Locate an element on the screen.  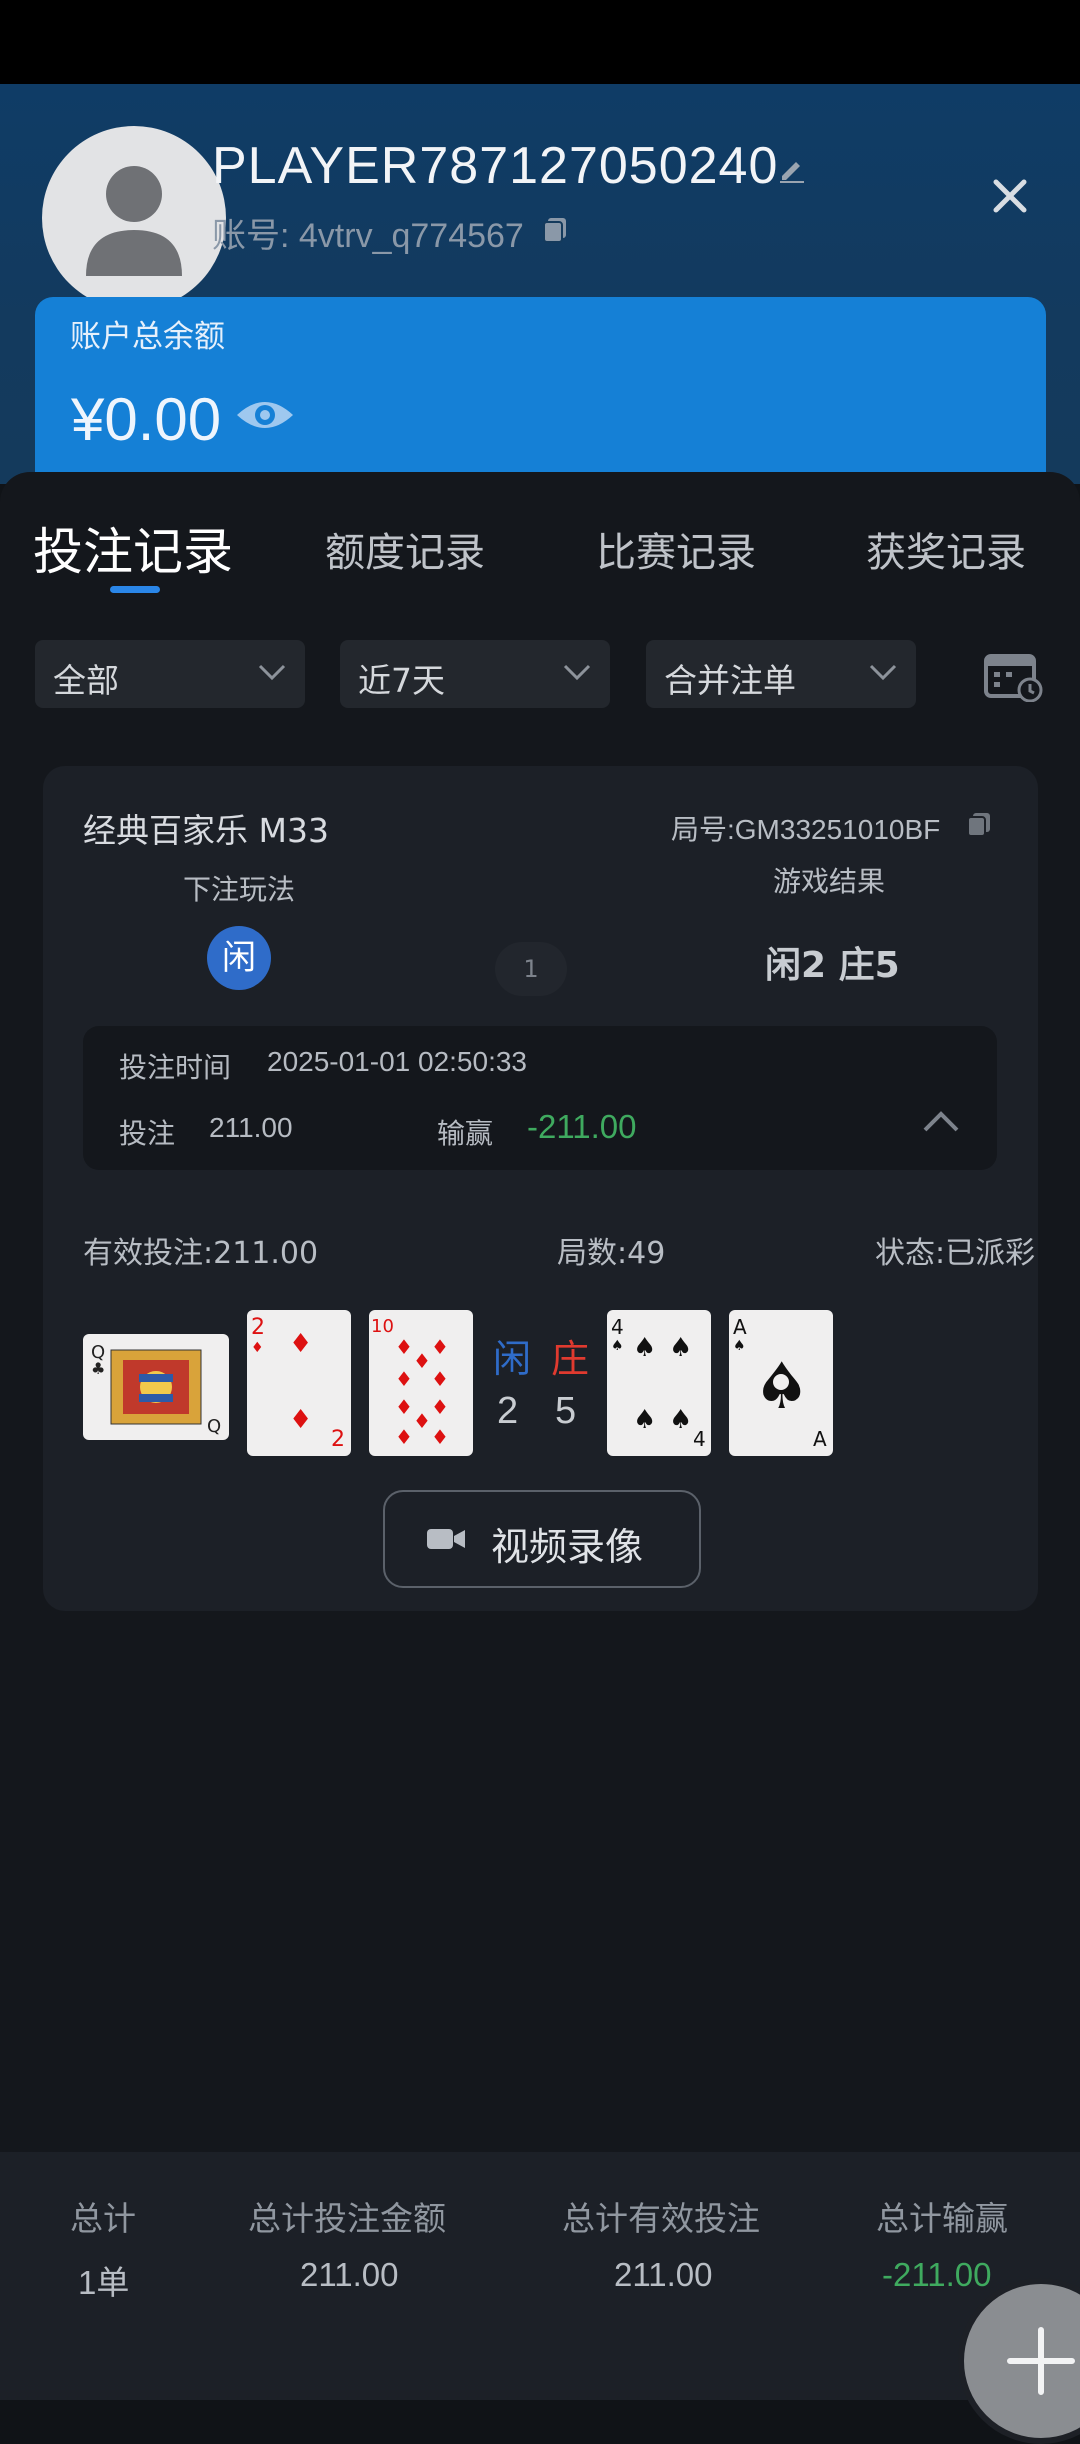
round-id: 局号:GM33251010BF is located at coordinates (806, 829).